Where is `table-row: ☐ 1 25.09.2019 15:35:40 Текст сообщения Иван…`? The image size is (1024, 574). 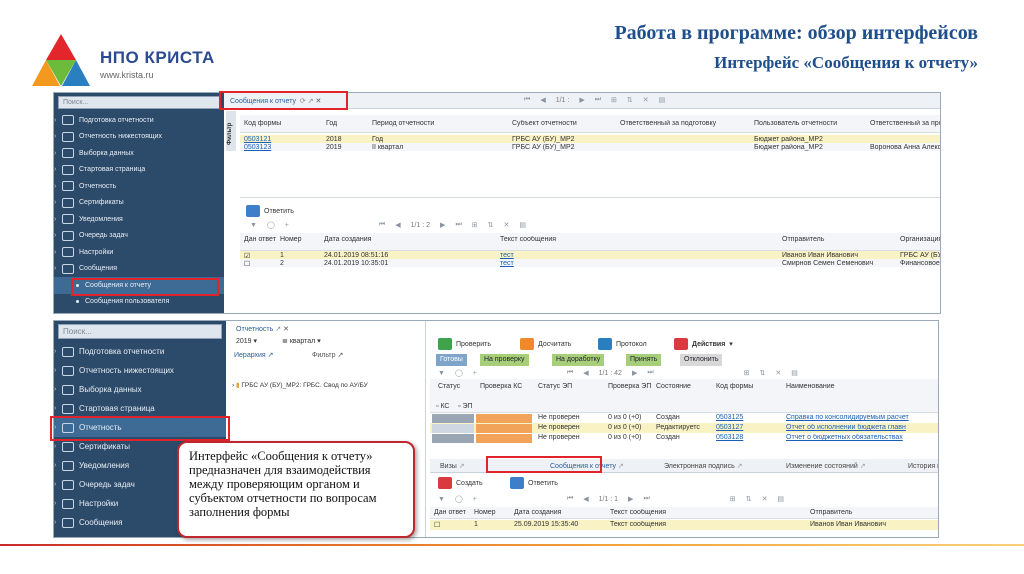 table-row: ☐ 1 25.09.2019 15:35:40 Текст сообщения Иван… is located at coordinates (684, 525).